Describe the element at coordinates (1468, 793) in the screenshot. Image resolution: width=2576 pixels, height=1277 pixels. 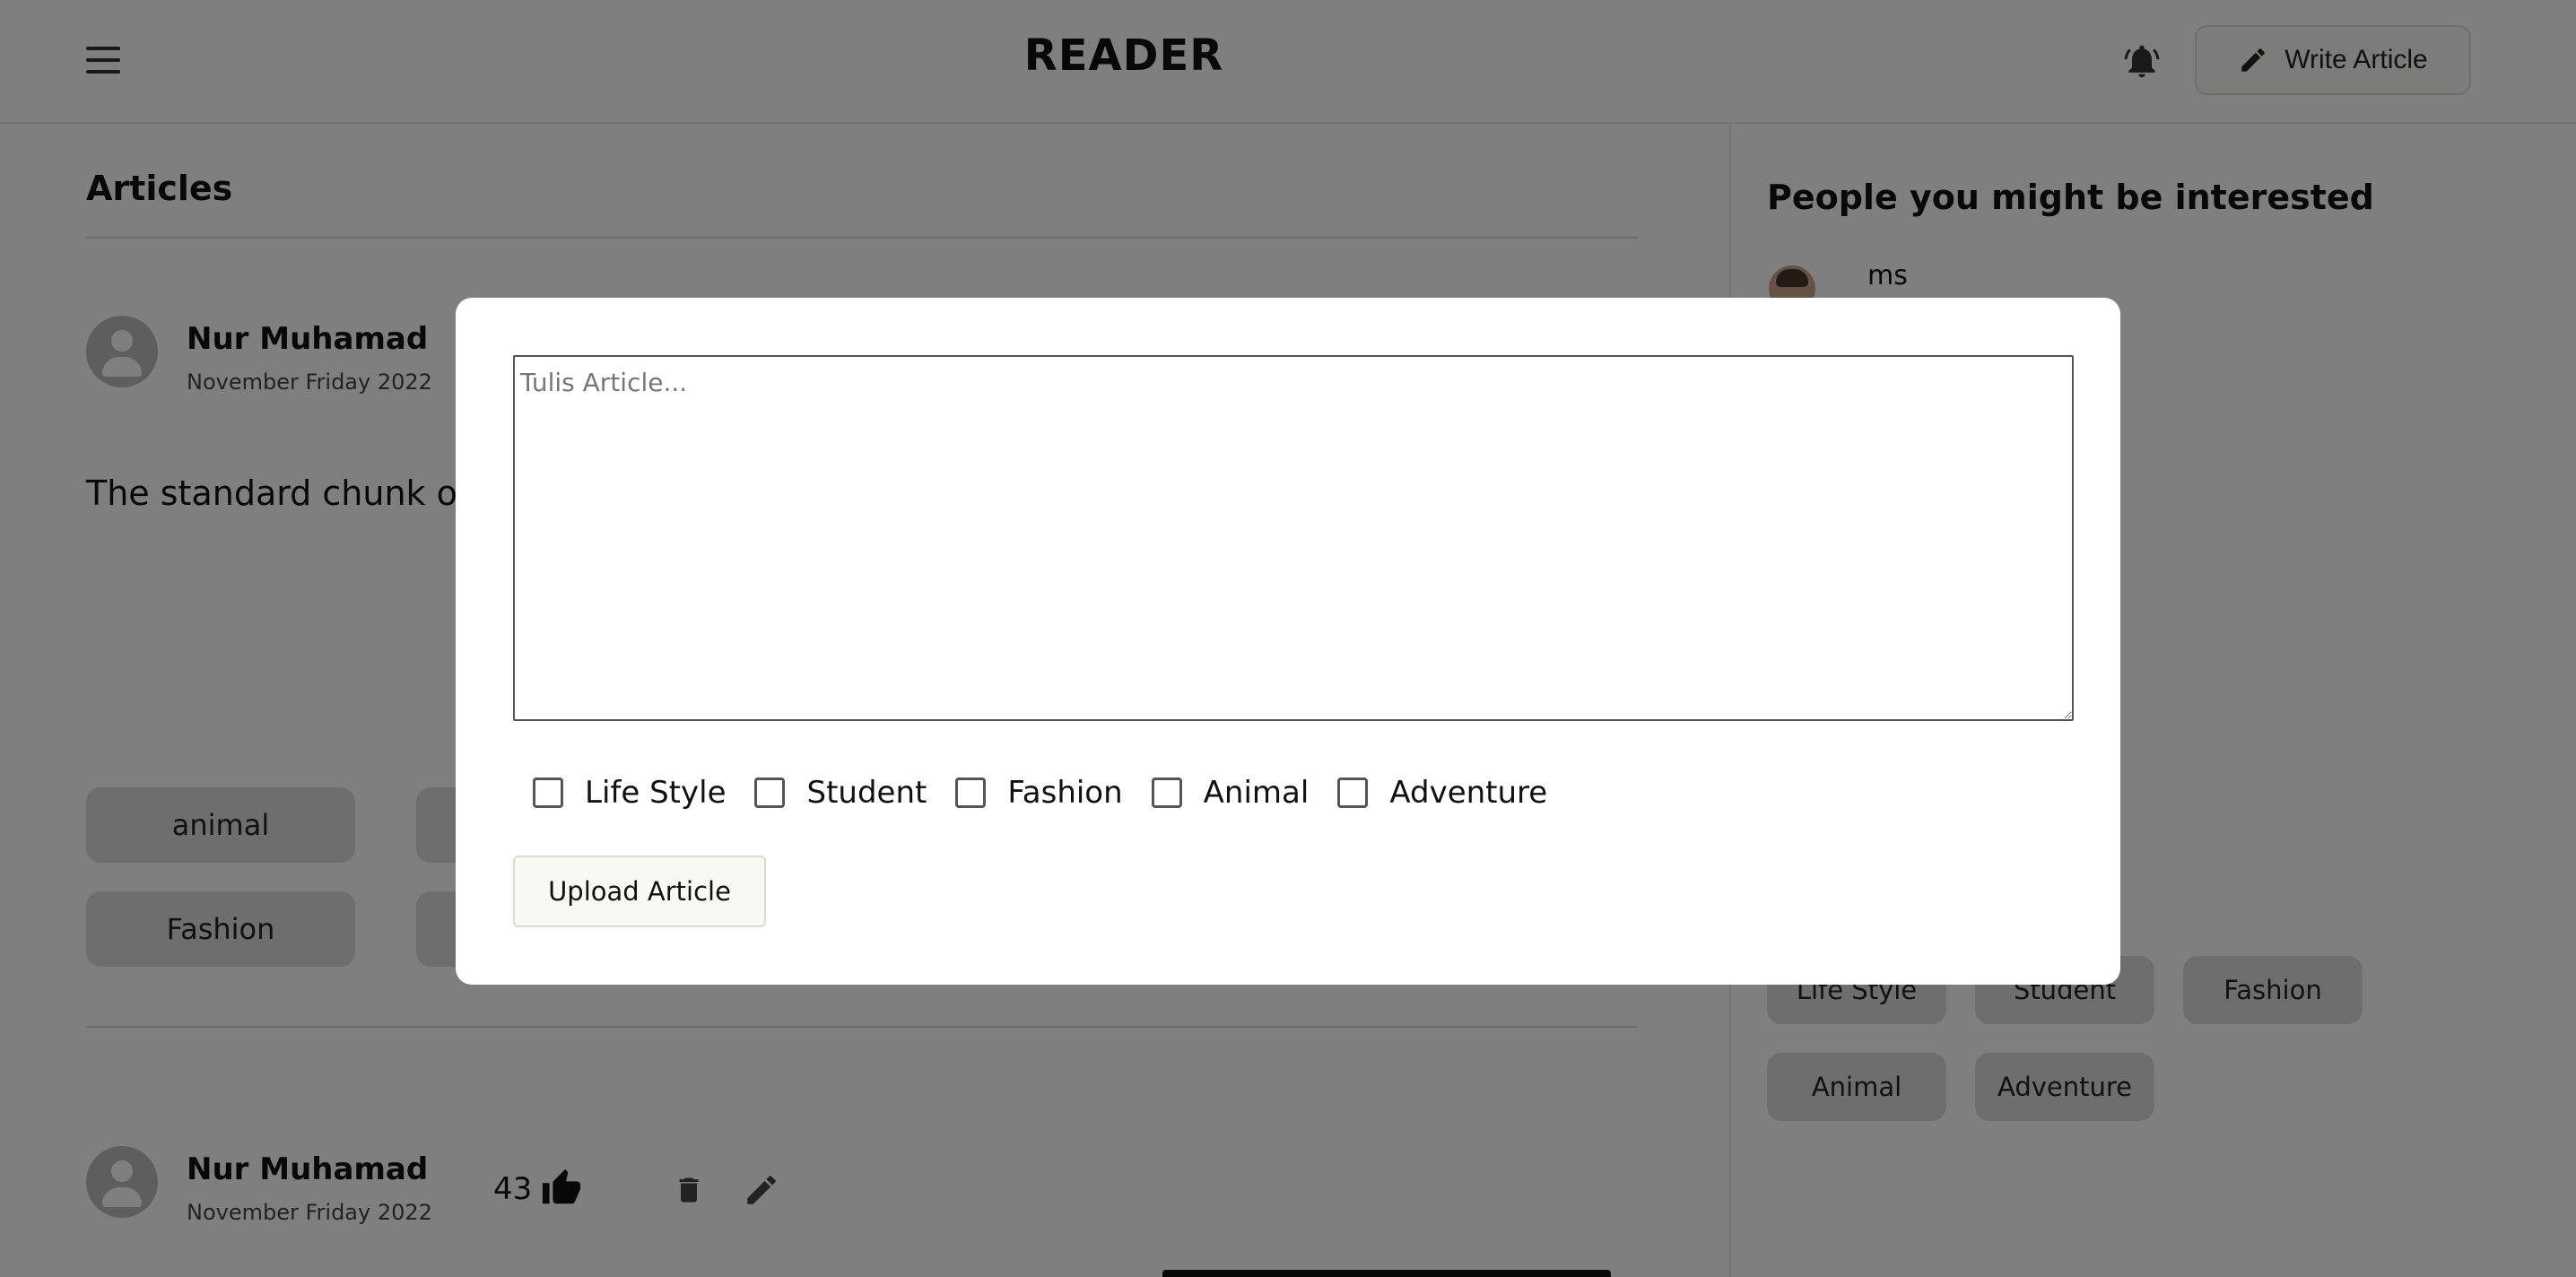
I see `category-label: Adventure` at that location.